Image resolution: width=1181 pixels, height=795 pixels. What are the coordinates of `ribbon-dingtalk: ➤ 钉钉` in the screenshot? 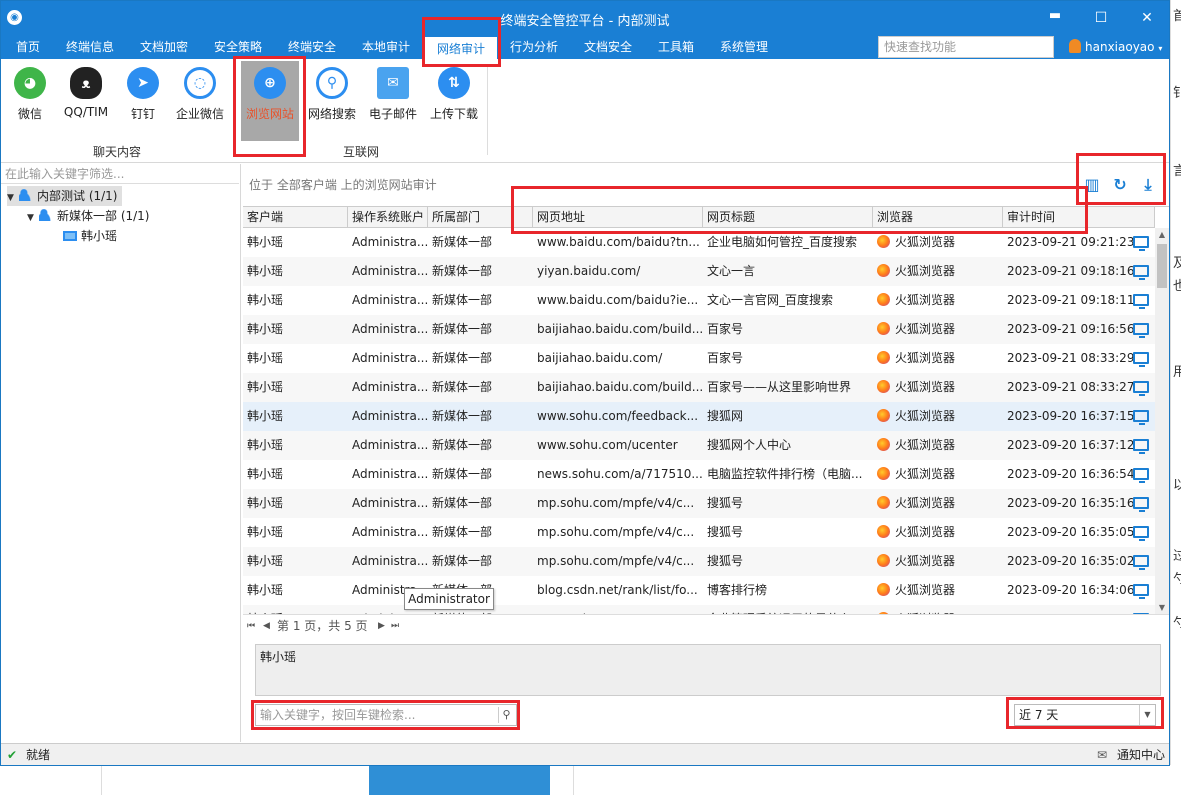 It's located at (143, 101).